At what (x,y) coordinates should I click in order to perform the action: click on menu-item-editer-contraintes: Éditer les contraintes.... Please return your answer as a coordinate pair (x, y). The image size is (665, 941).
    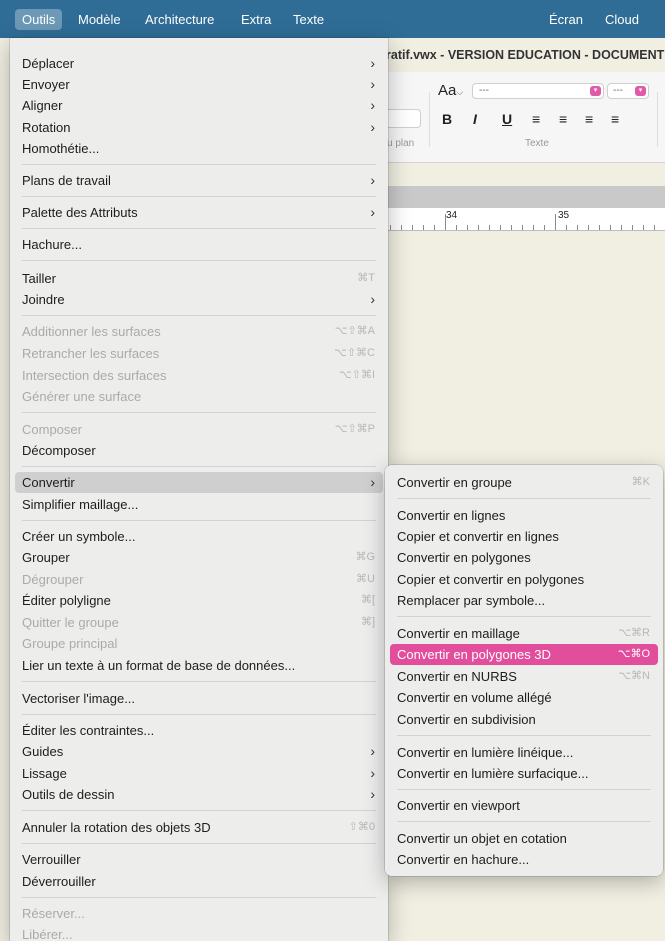
    Looking at the image, I should click on (199, 730).